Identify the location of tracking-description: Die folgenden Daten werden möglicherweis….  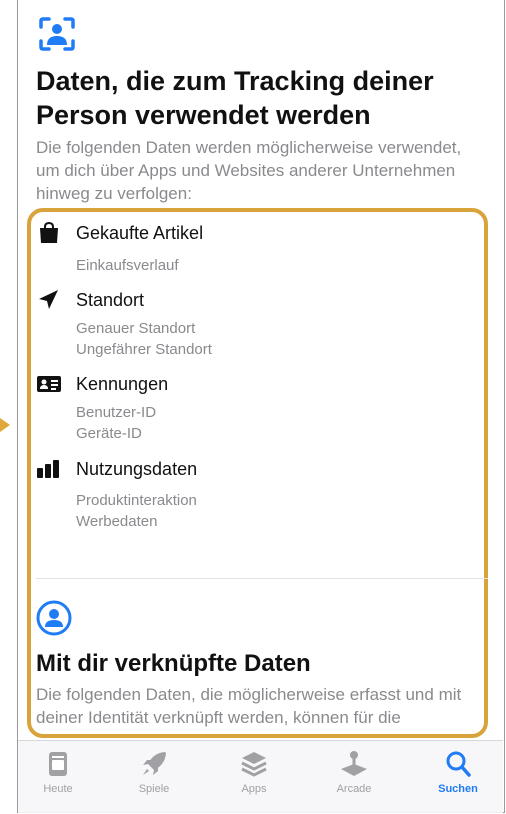
(249, 170).